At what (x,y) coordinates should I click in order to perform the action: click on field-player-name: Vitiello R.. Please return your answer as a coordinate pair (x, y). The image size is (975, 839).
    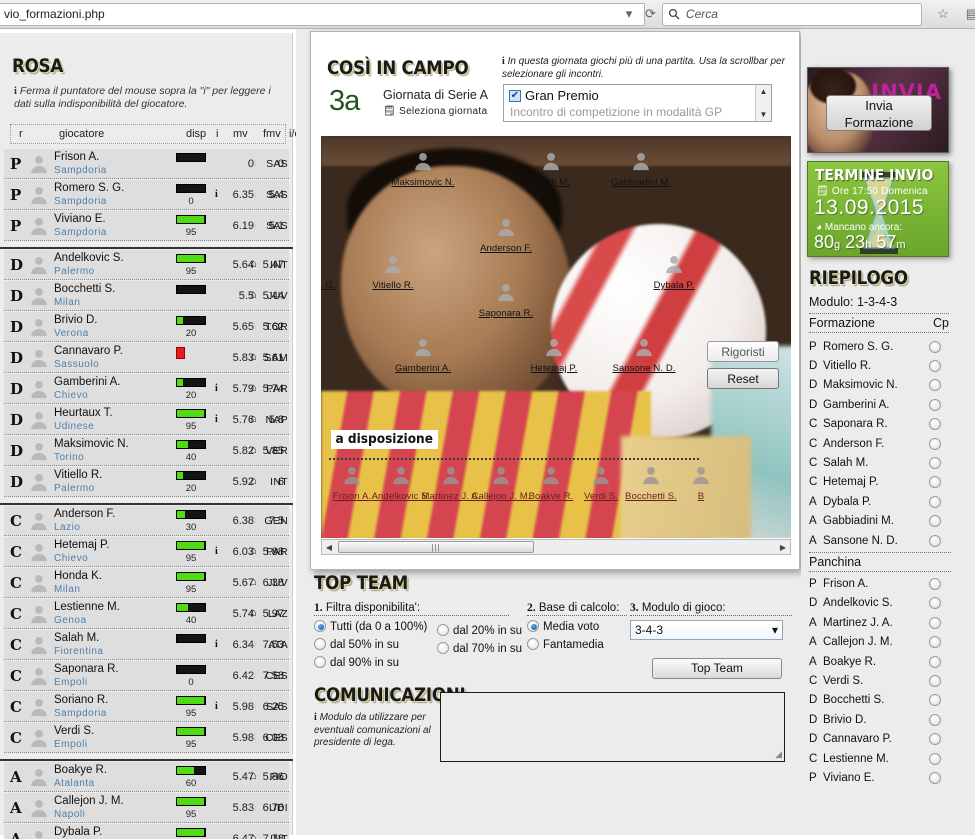
    Looking at the image, I should click on (392, 285).